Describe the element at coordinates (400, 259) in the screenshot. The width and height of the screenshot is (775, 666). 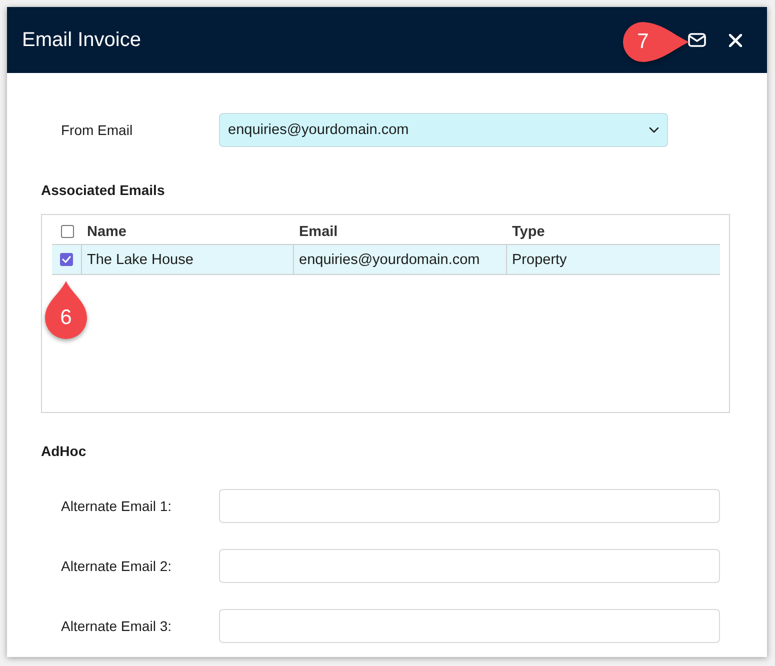
I see `table-cell: enquiries@yourdomain.com` at that location.